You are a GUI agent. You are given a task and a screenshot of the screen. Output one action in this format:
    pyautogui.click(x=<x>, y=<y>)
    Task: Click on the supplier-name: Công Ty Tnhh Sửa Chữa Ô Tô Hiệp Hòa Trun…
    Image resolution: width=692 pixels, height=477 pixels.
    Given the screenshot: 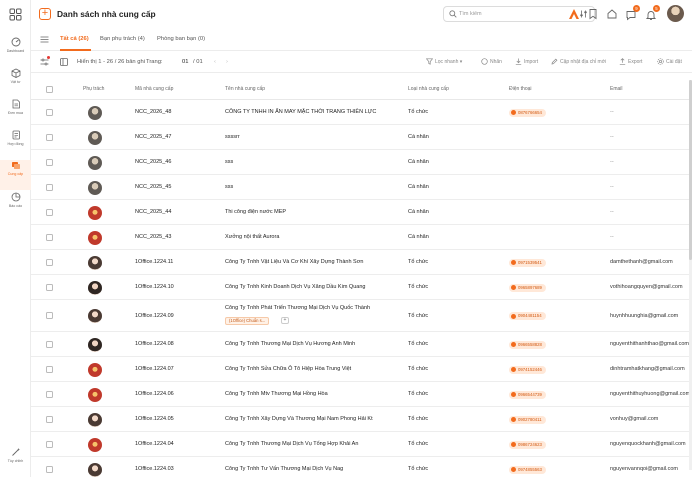 What is the action you would take?
    pyautogui.click(x=288, y=369)
    